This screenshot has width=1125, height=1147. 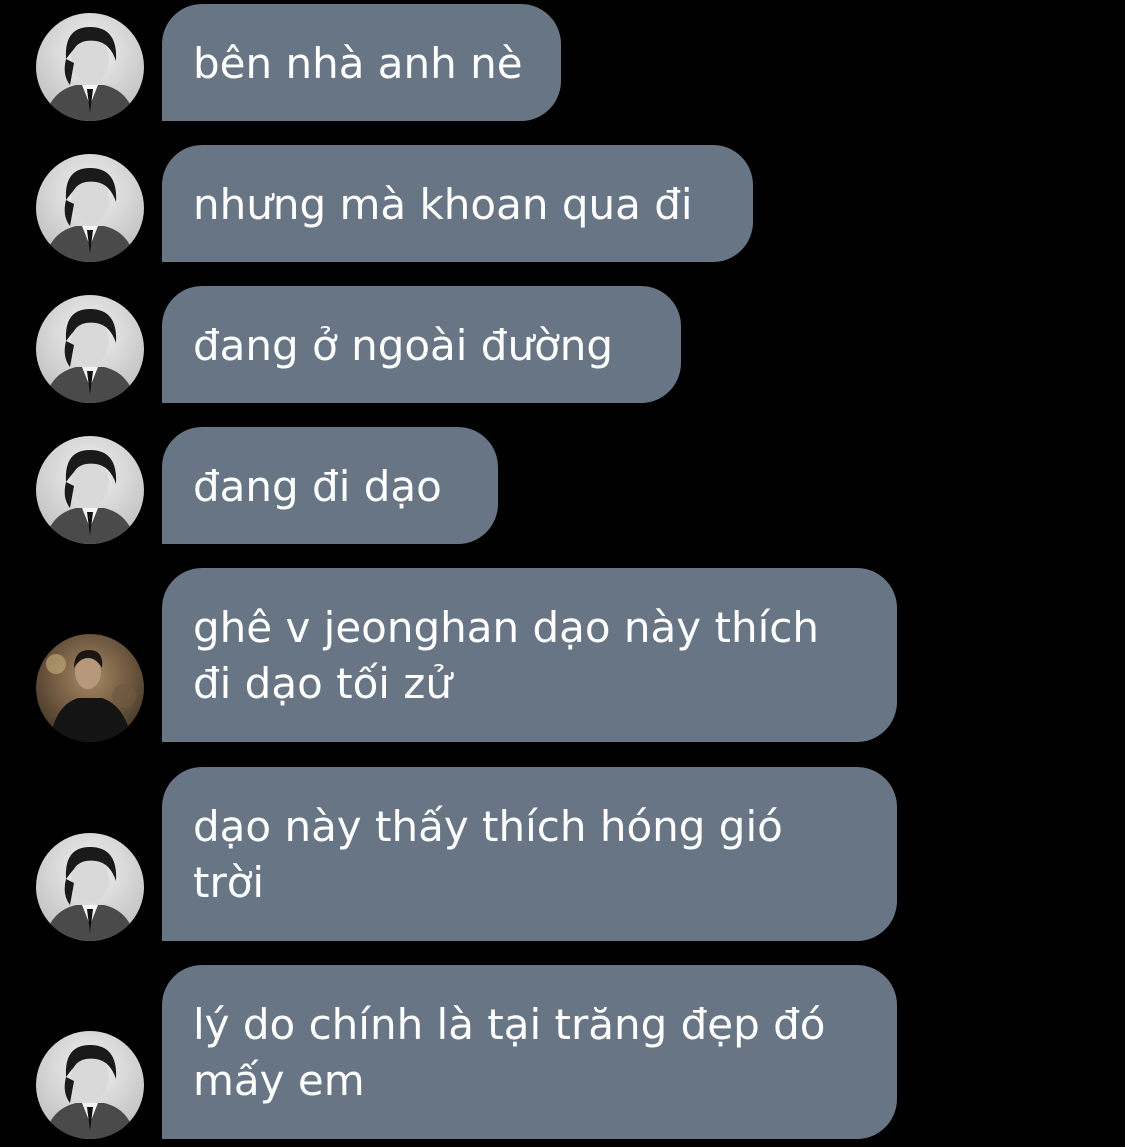 What do you see at coordinates (229, 882) in the screenshot?
I see `message-text: trời` at bounding box center [229, 882].